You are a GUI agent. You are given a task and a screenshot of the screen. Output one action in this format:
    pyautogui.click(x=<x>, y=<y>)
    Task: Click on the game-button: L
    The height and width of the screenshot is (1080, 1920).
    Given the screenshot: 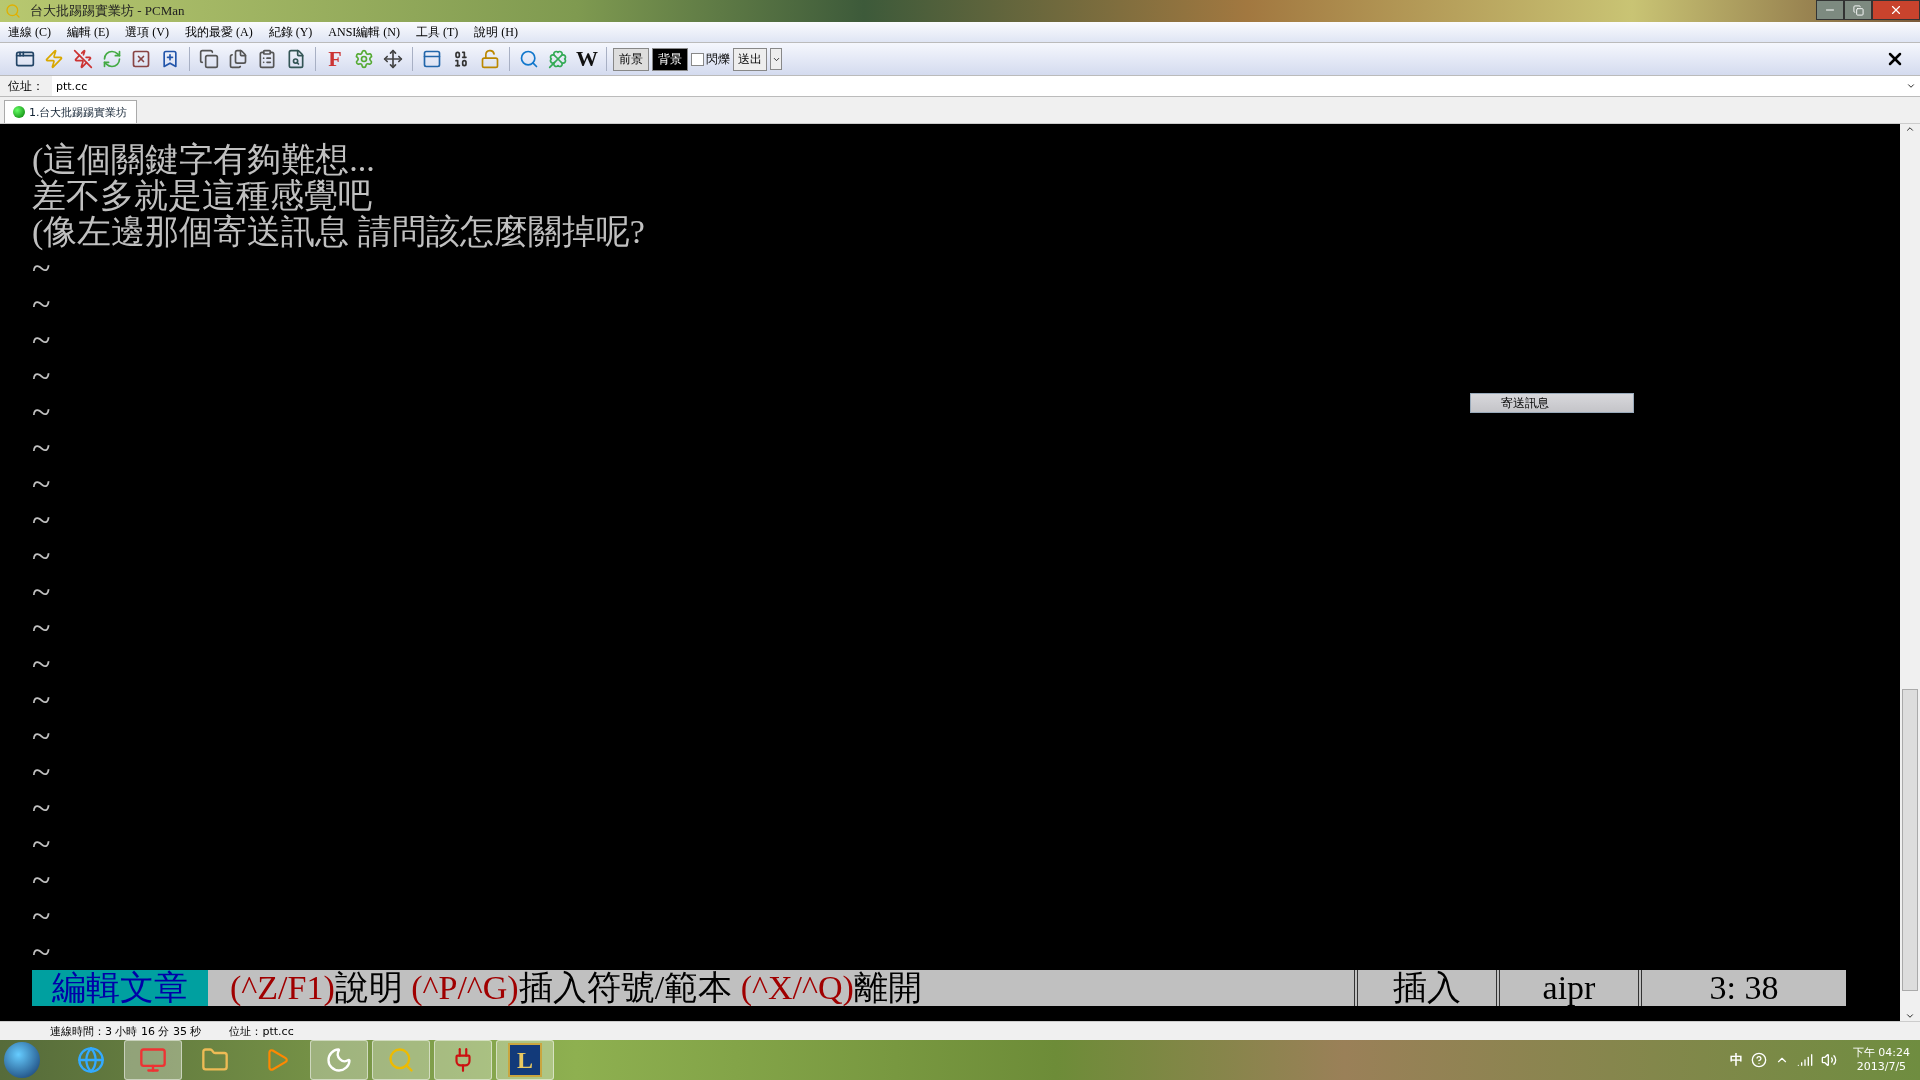 What is the action you would take?
    pyautogui.click(x=525, y=1060)
    